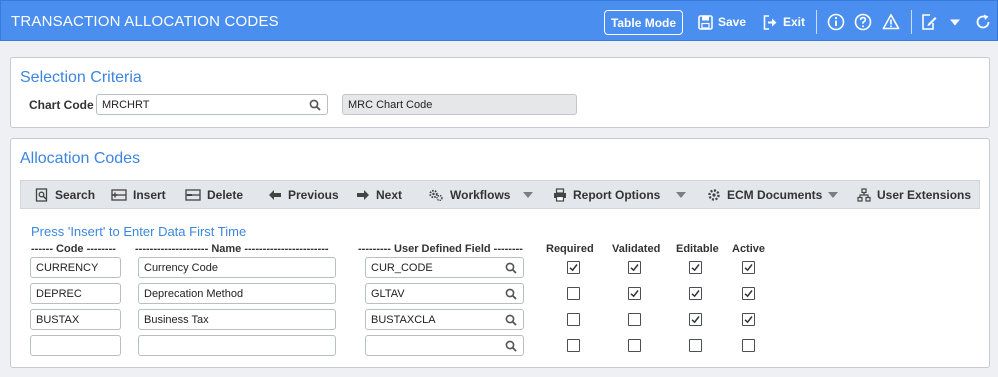 The height and width of the screenshot is (377, 998). What do you see at coordinates (275, 195) in the screenshot?
I see `arrow-left-icon` at bounding box center [275, 195].